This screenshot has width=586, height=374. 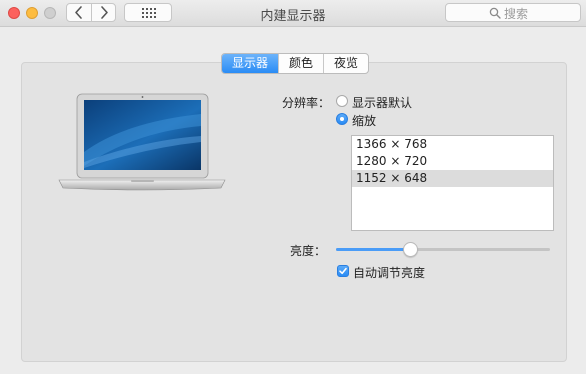 What do you see at coordinates (342, 101) in the screenshot?
I see `default-radio` at bounding box center [342, 101].